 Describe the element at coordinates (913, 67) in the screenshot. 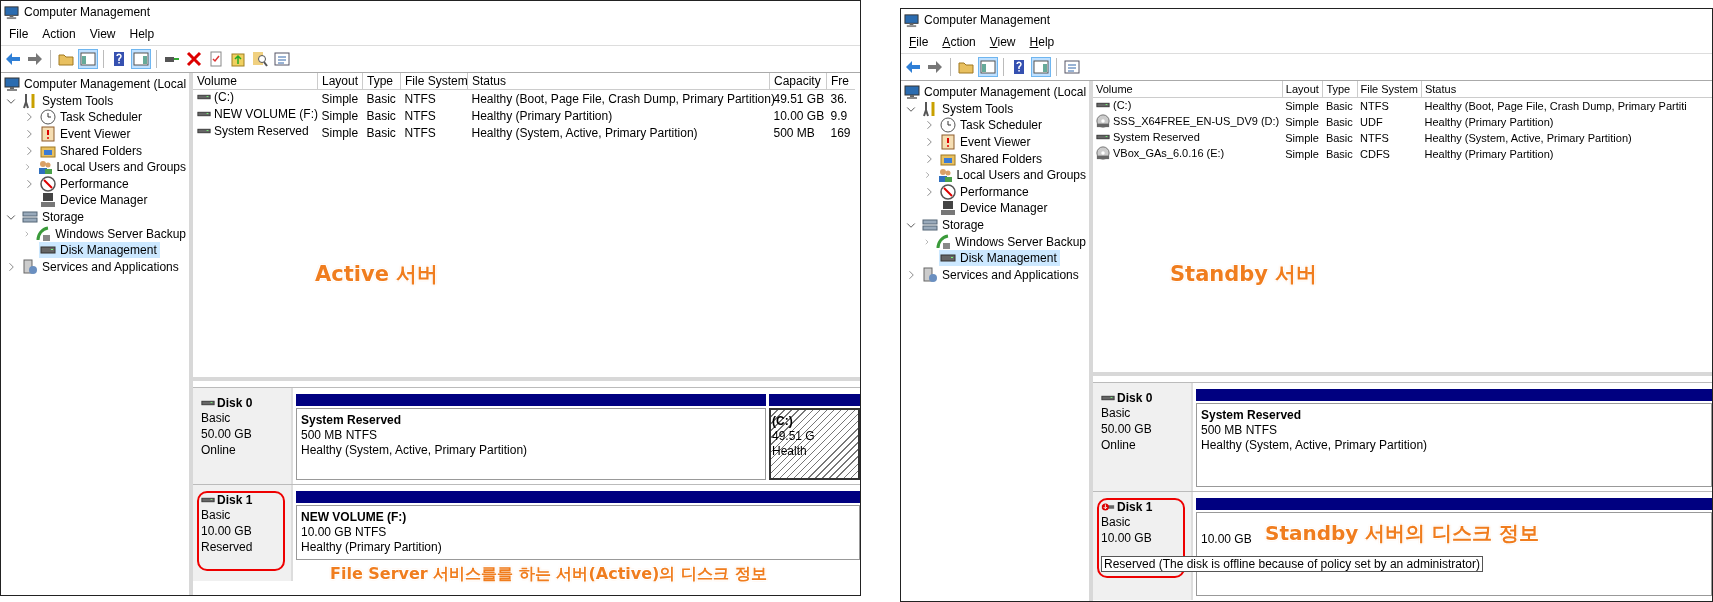

I see `back-icon` at that location.